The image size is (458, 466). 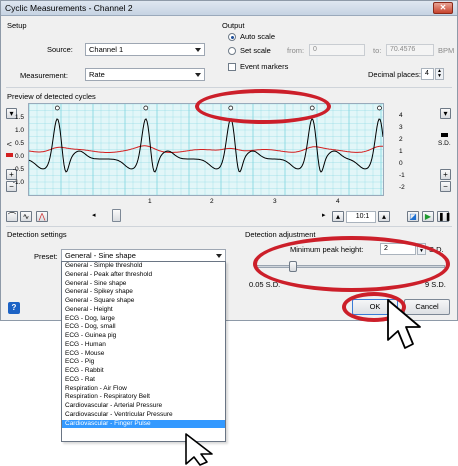 I want to click on preset-option: Respiration - Air Flow, so click(x=143, y=389).